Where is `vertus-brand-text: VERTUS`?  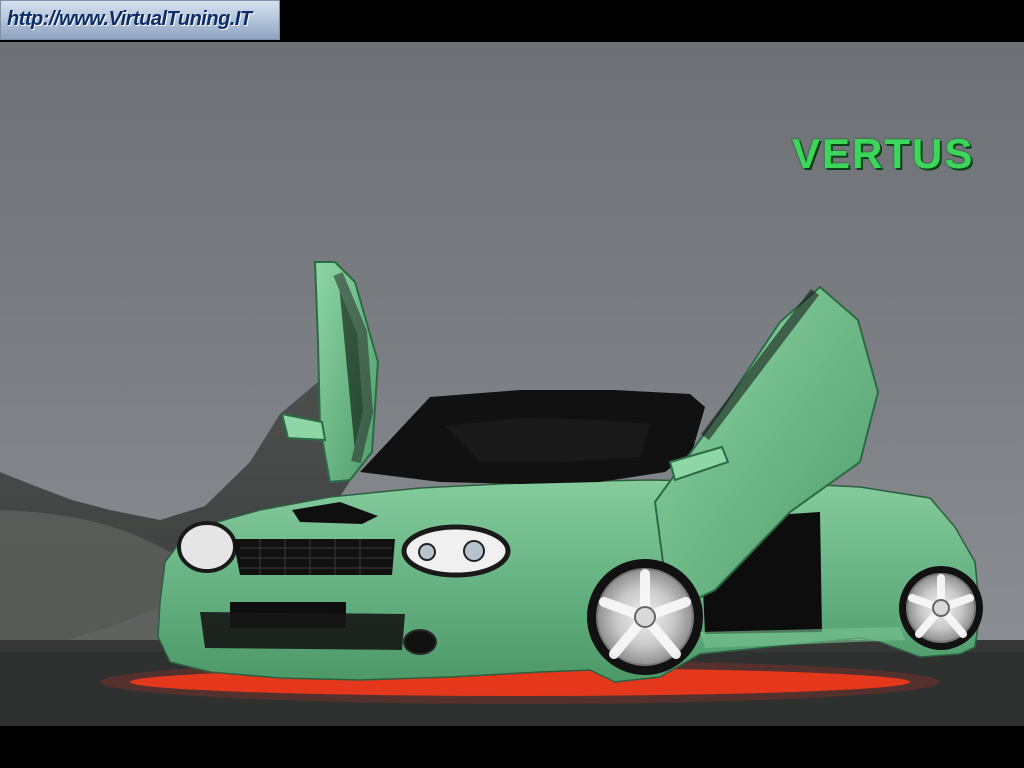
vertus-brand-text: VERTUS is located at coordinates (883, 153).